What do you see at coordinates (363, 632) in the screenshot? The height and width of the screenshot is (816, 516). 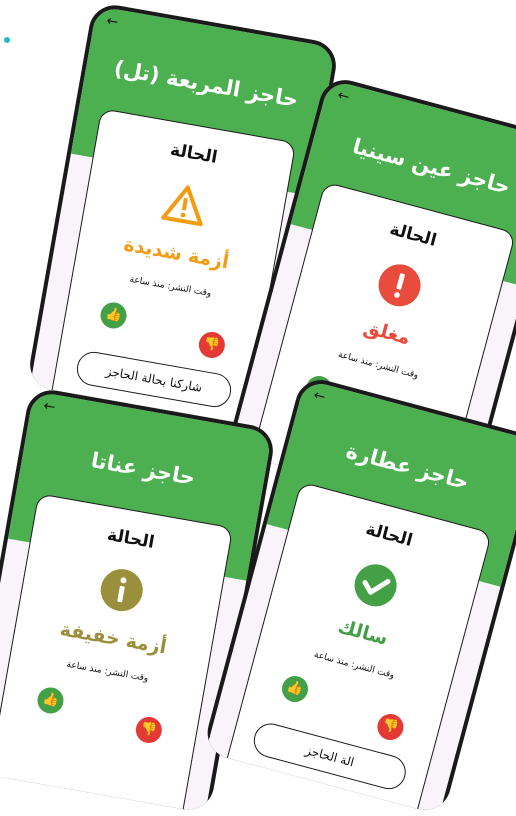 I see `status-text: سالك` at bounding box center [363, 632].